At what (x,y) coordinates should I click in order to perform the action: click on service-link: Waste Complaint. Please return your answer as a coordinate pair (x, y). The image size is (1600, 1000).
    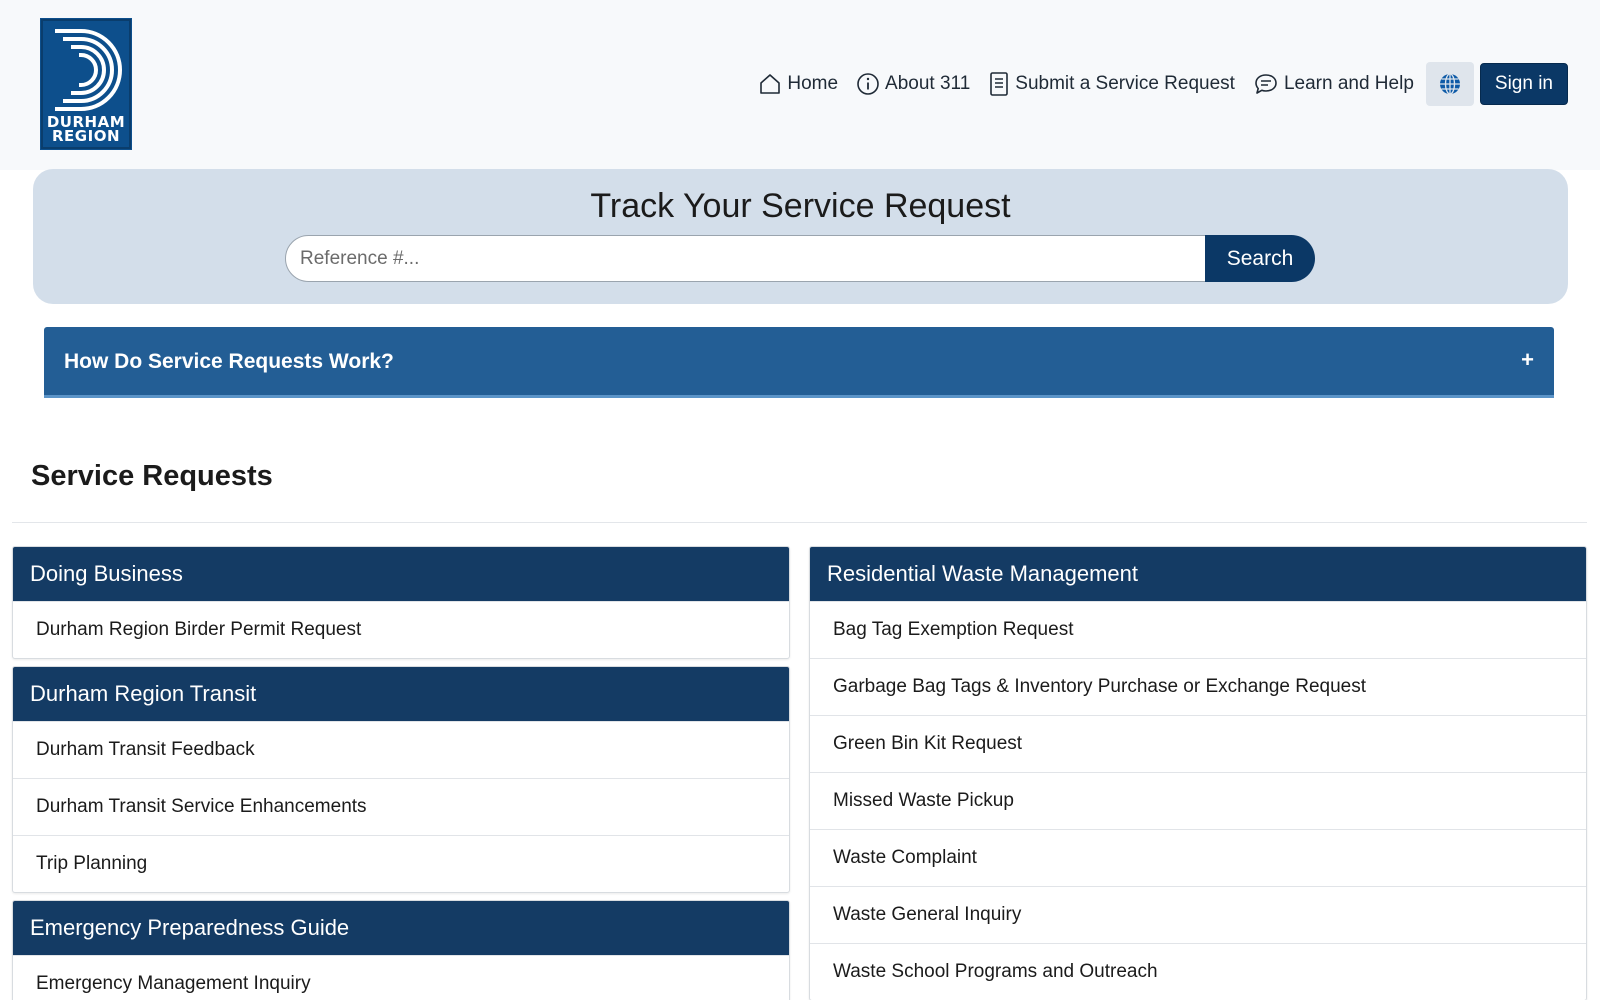
    Looking at the image, I should click on (1198, 857).